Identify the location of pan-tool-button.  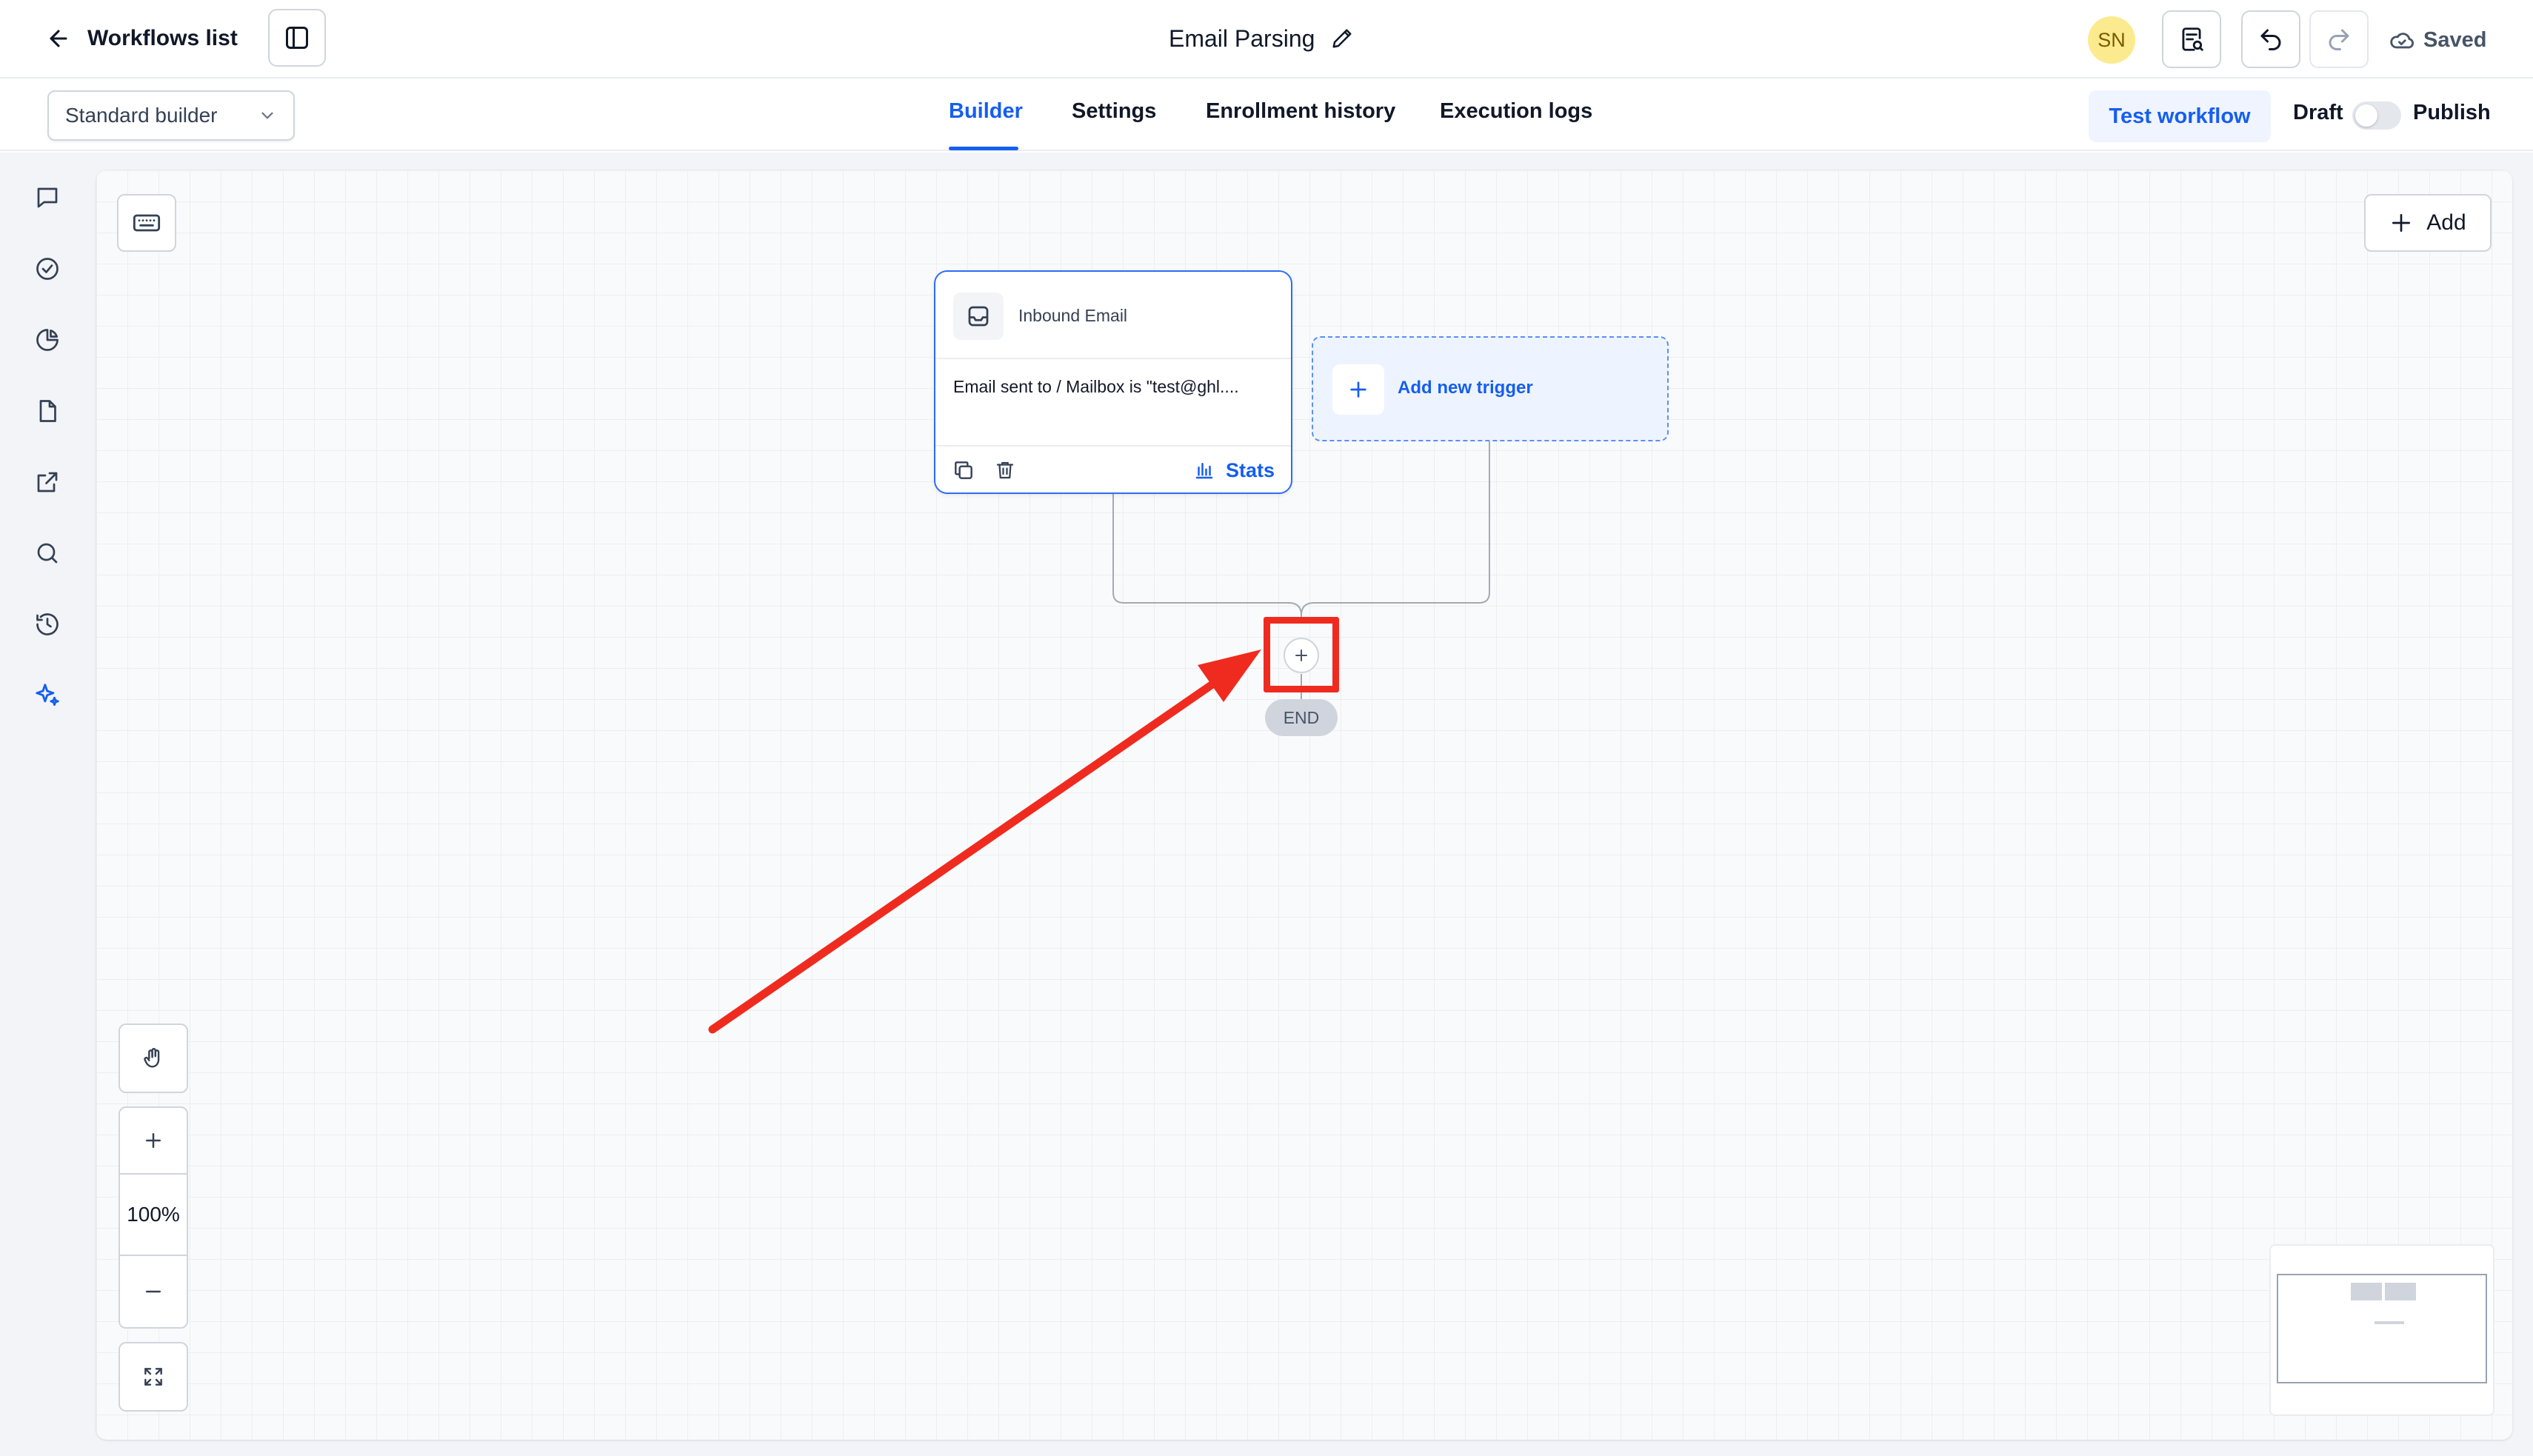
(153, 1058).